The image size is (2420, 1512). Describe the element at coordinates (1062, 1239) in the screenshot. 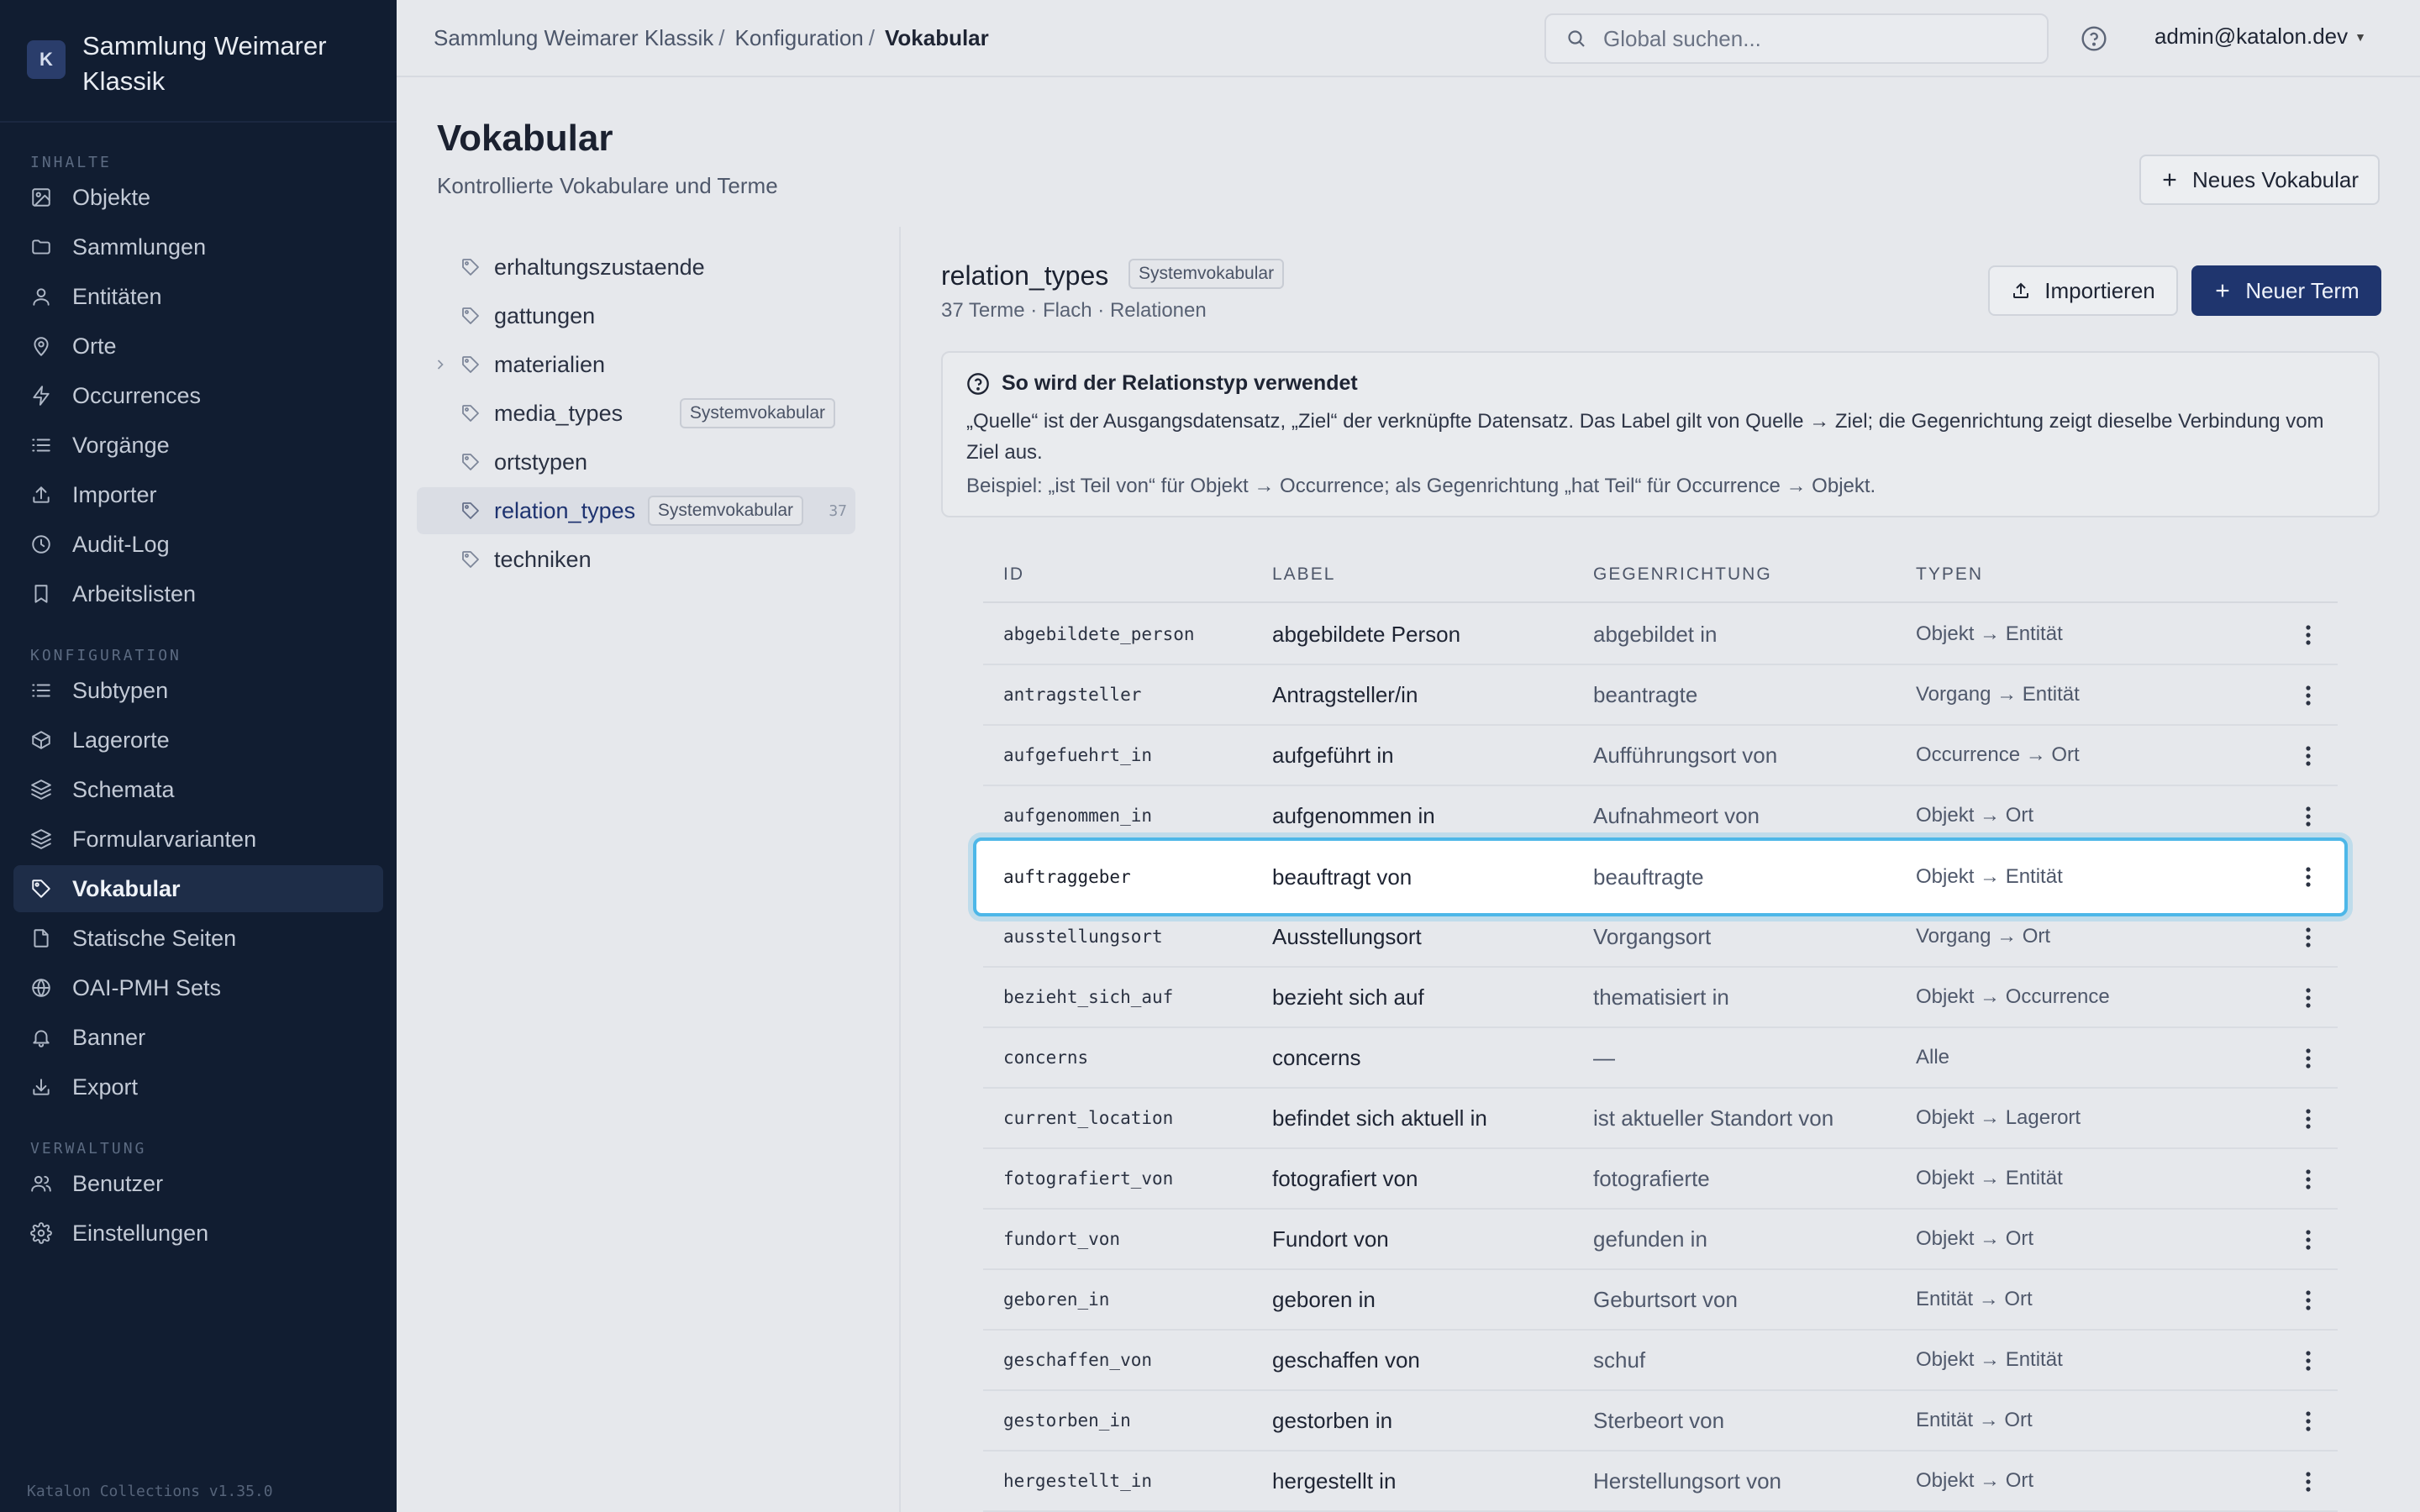

I see `term-id: fundort_von` at that location.